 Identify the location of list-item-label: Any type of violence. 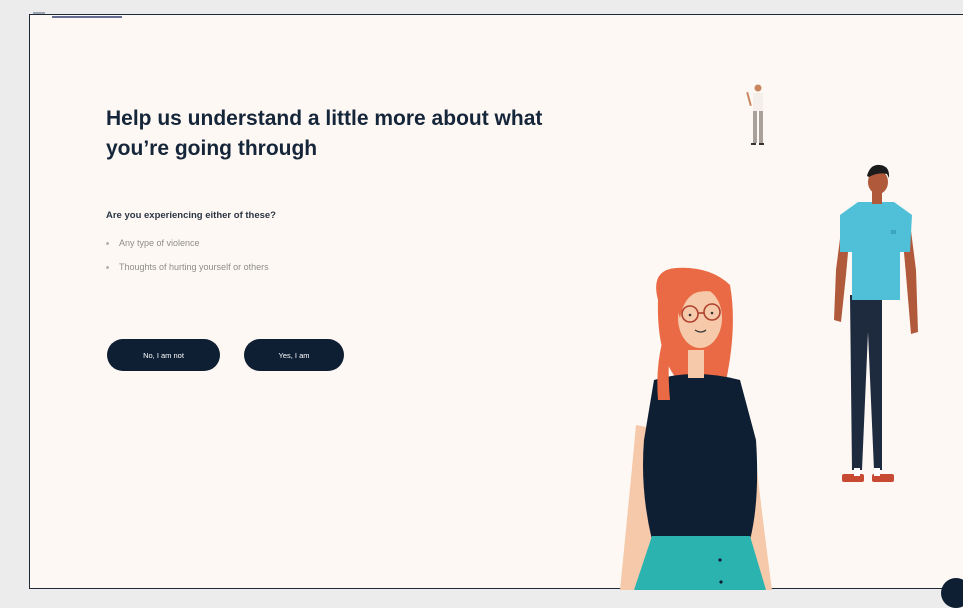
(159, 243).